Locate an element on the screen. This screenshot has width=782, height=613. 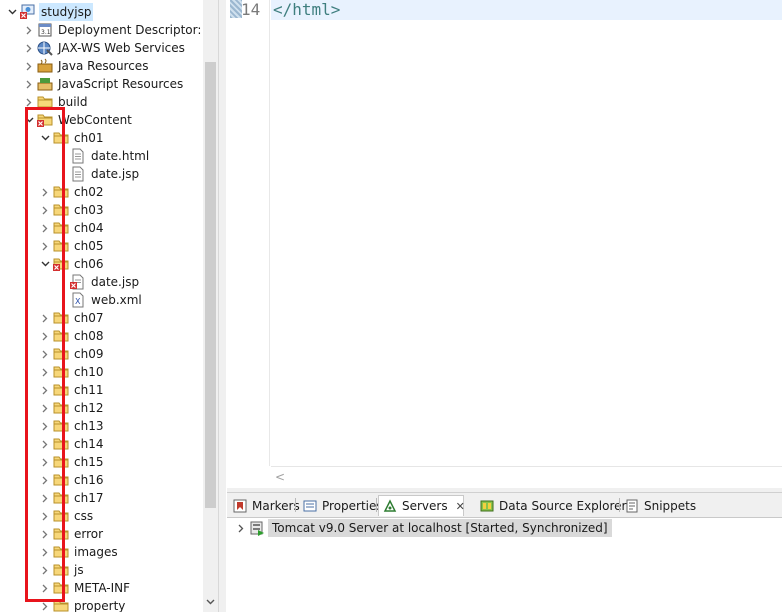
tree-item: ch17 is located at coordinates (72, 498).